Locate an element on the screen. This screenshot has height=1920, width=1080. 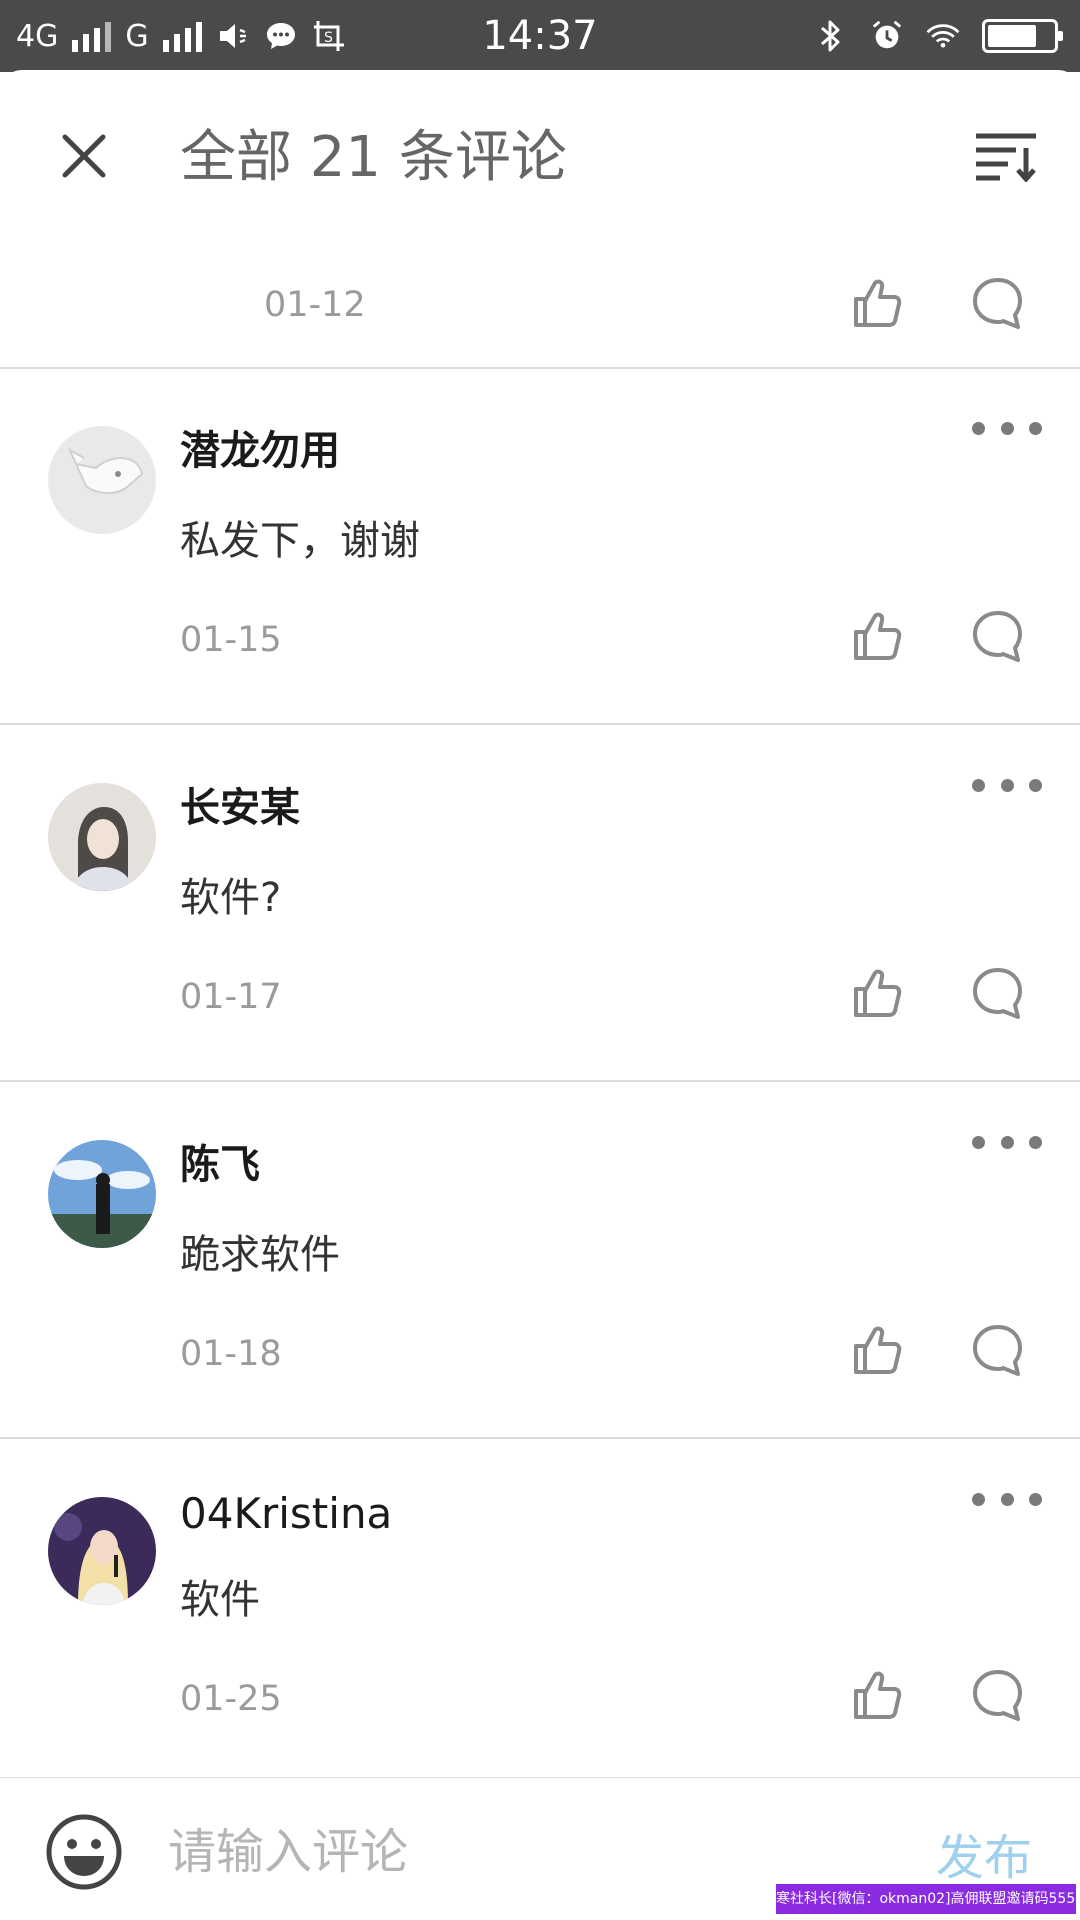
comment-text: 软件 is located at coordinates (220, 1600).